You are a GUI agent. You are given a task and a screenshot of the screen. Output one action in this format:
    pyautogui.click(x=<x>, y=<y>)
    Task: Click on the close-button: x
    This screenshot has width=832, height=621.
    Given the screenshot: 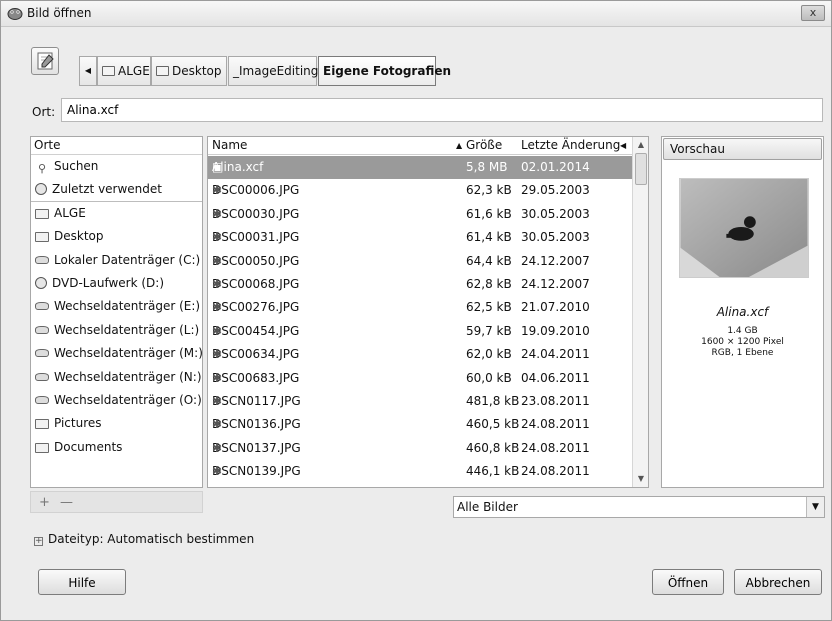 What is the action you would take?
    pyautogui.click(x=813, y=13)
    